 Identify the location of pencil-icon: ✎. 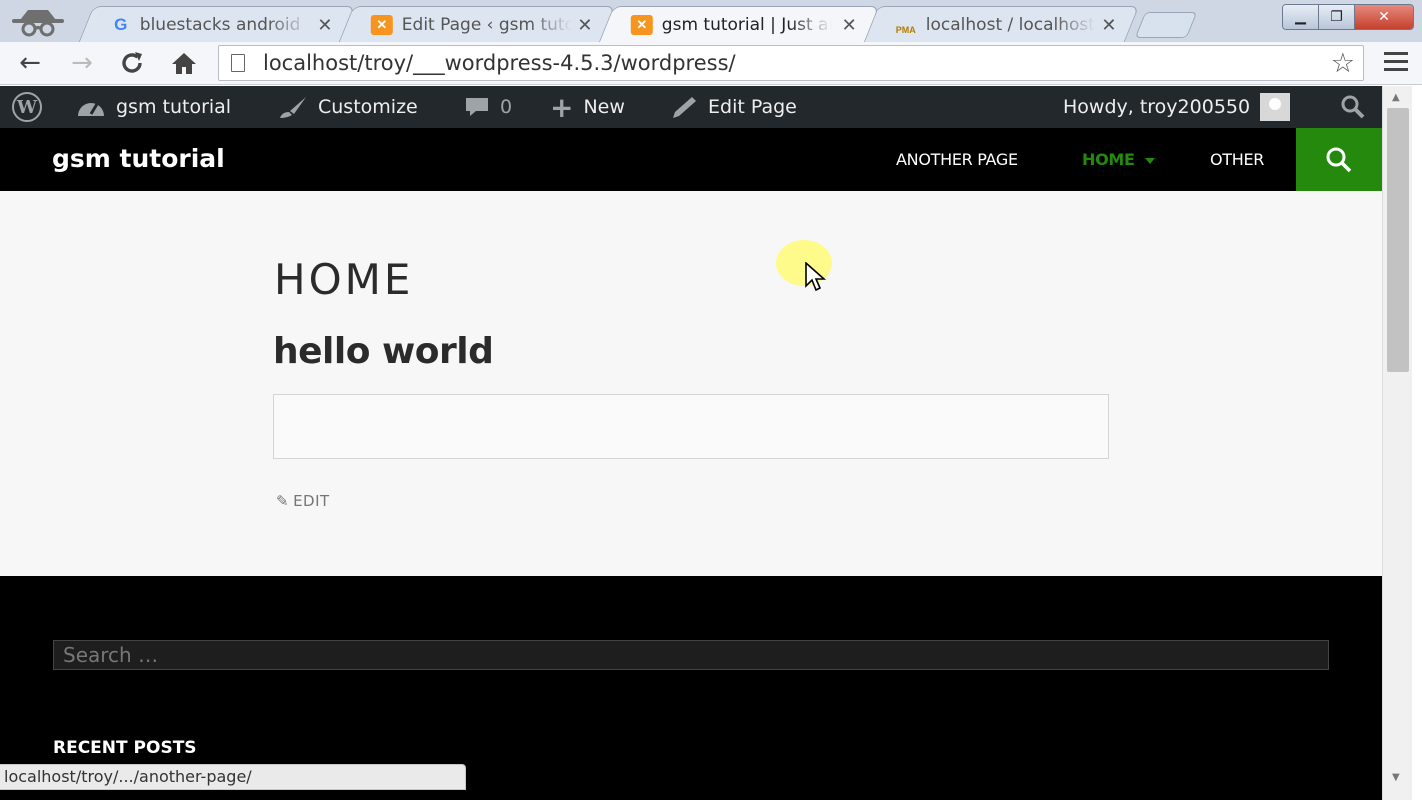
(283, 501).